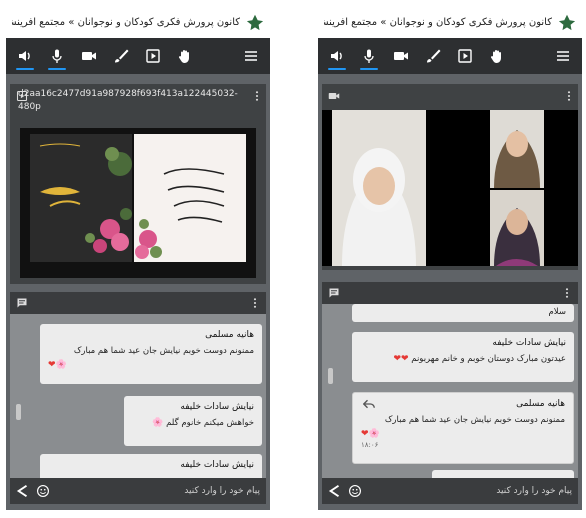 The image size is (586, 518). What do you see at coordinates (158, 423) in the screenshot?
I see `message-emoji: 🌸` at bounding box center [158, 423].